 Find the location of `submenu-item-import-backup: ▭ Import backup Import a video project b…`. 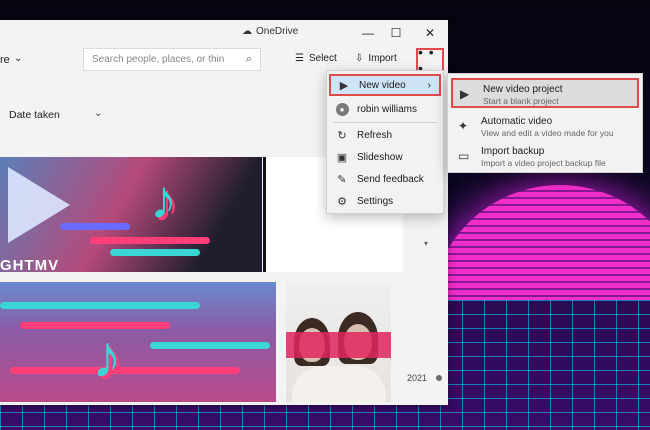

submenu-item-import-backup: ▭ Import backup Import a video project b… is located at coordinates (545, 157).